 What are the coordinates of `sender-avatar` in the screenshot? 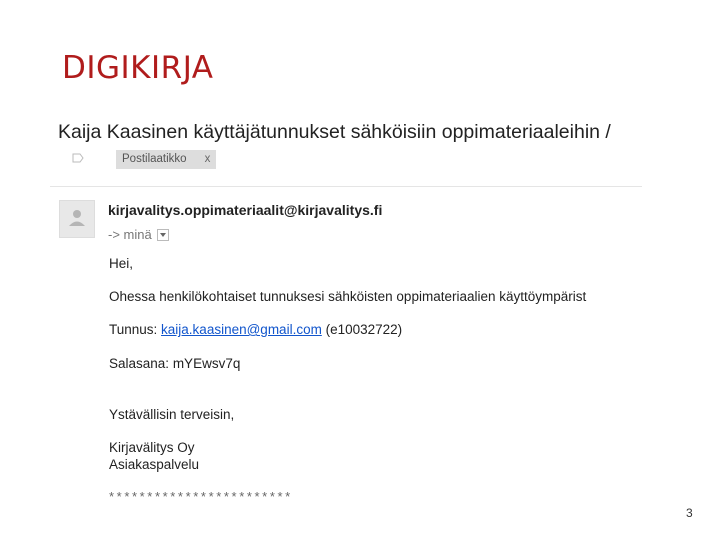 It's located at (77, 219).